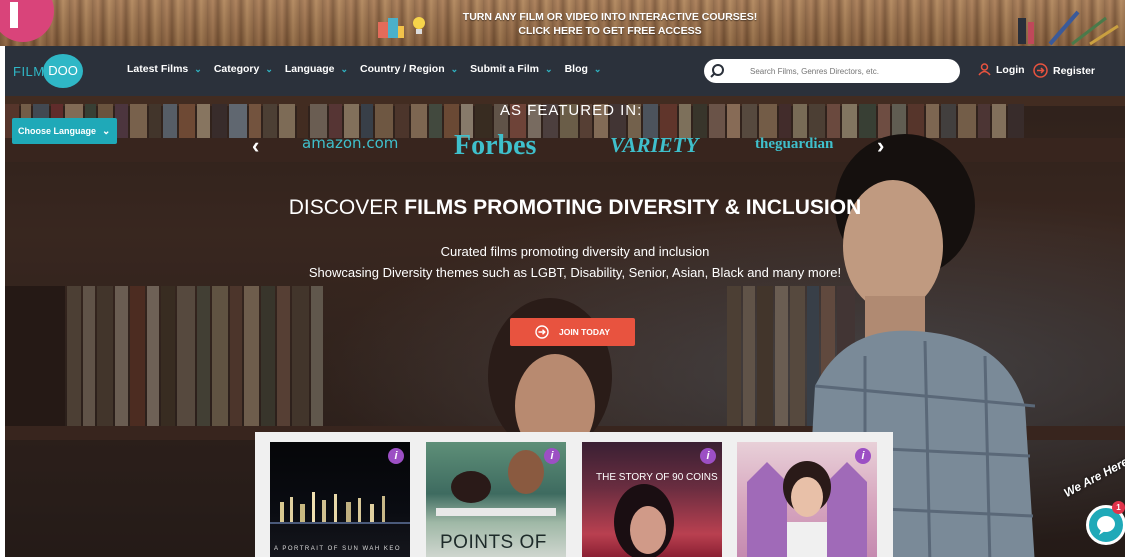  Describe the element at coordinates (850, 71) in the screenshot. I see `search-input` at that location.